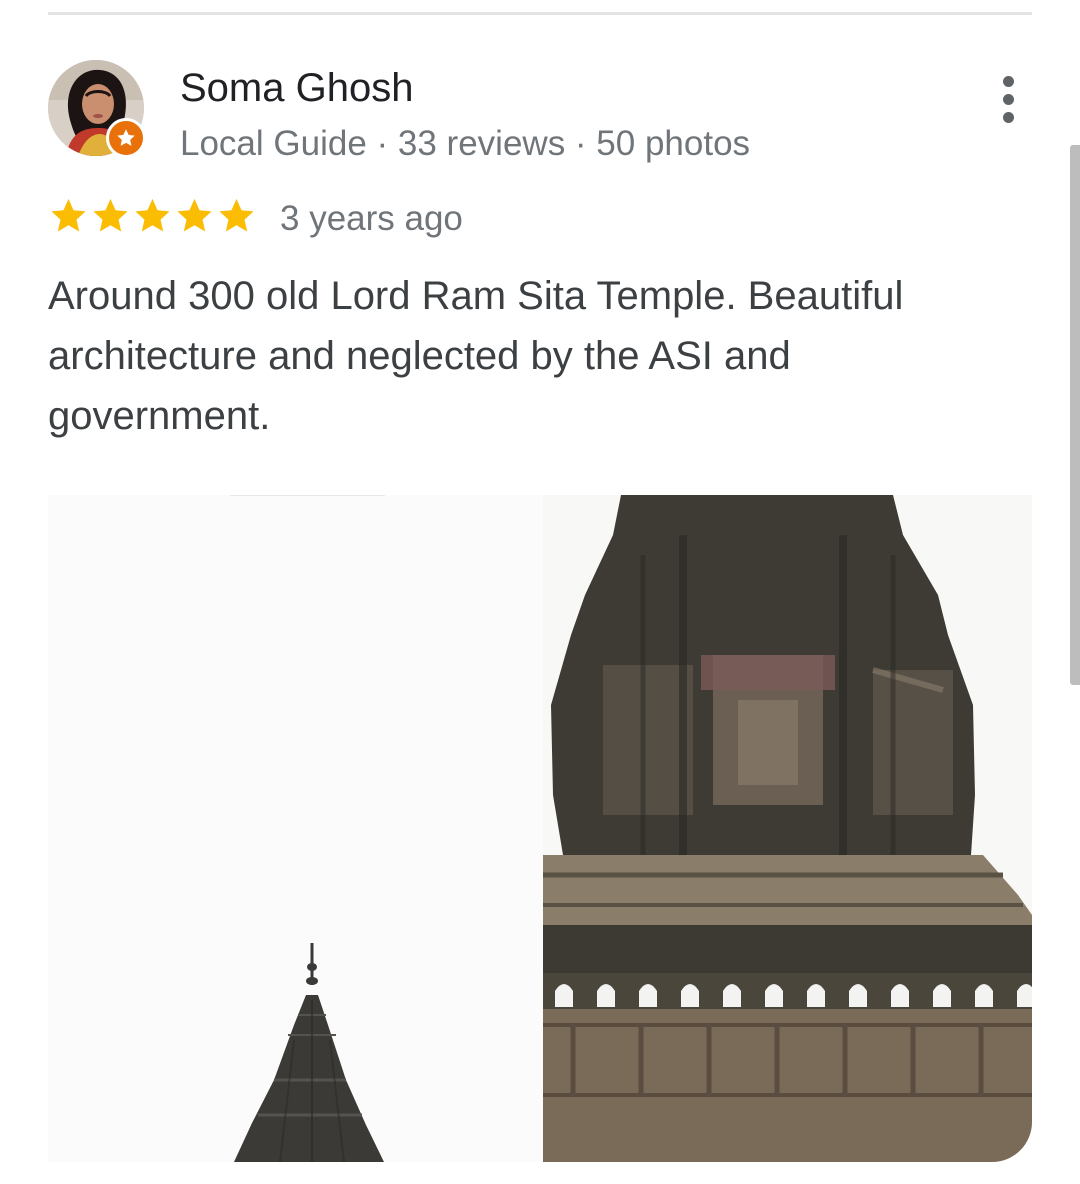 The width and height of the screenshot is (1080, 1184). Describe the element at coordinates (296, 88) in the screenshot. I see `reviewer-name: Soma Ghosh` at that location.